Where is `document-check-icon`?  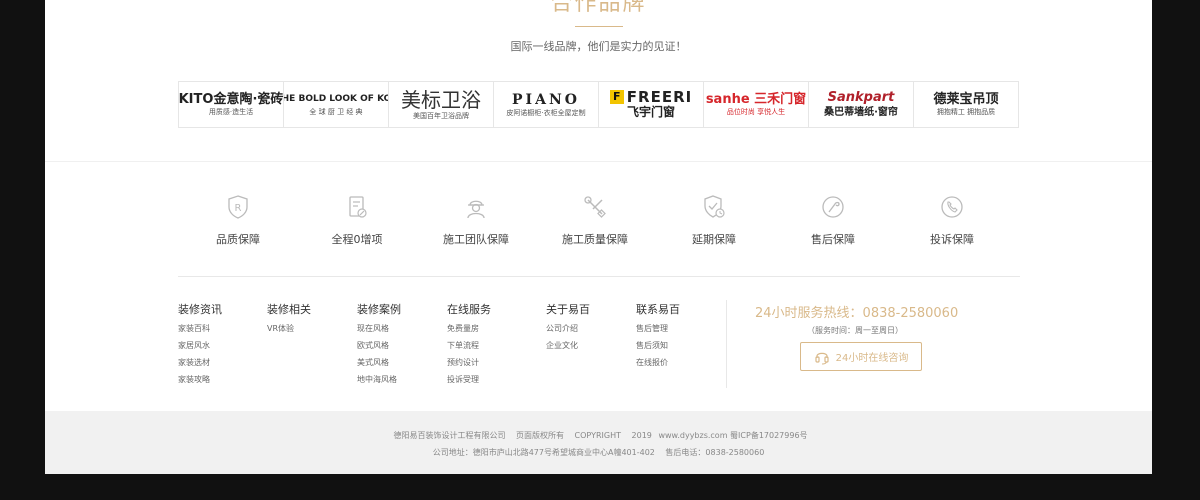 document-check-icon is located at coordinates (358, 207).